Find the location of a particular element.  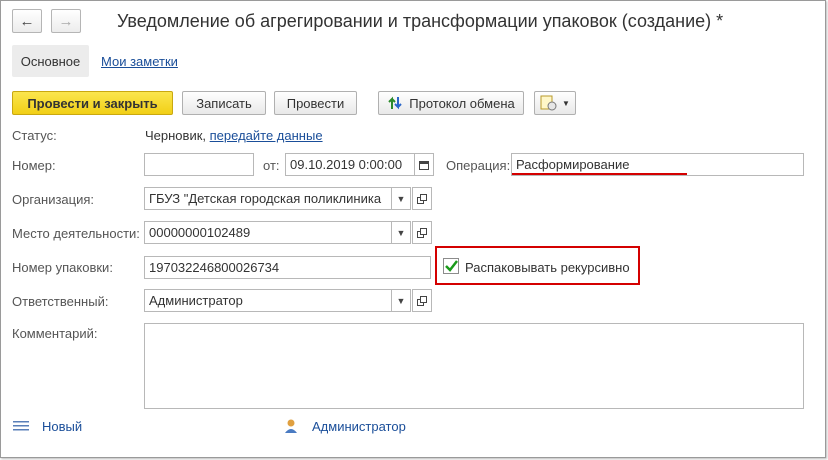

checkmark-icon is located at coordinates (451, 266).